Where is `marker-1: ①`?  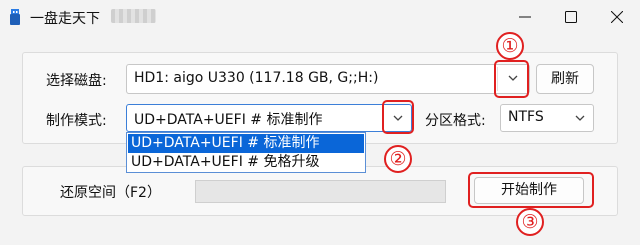
marker-1: ① is located at coordinates (510, 46).